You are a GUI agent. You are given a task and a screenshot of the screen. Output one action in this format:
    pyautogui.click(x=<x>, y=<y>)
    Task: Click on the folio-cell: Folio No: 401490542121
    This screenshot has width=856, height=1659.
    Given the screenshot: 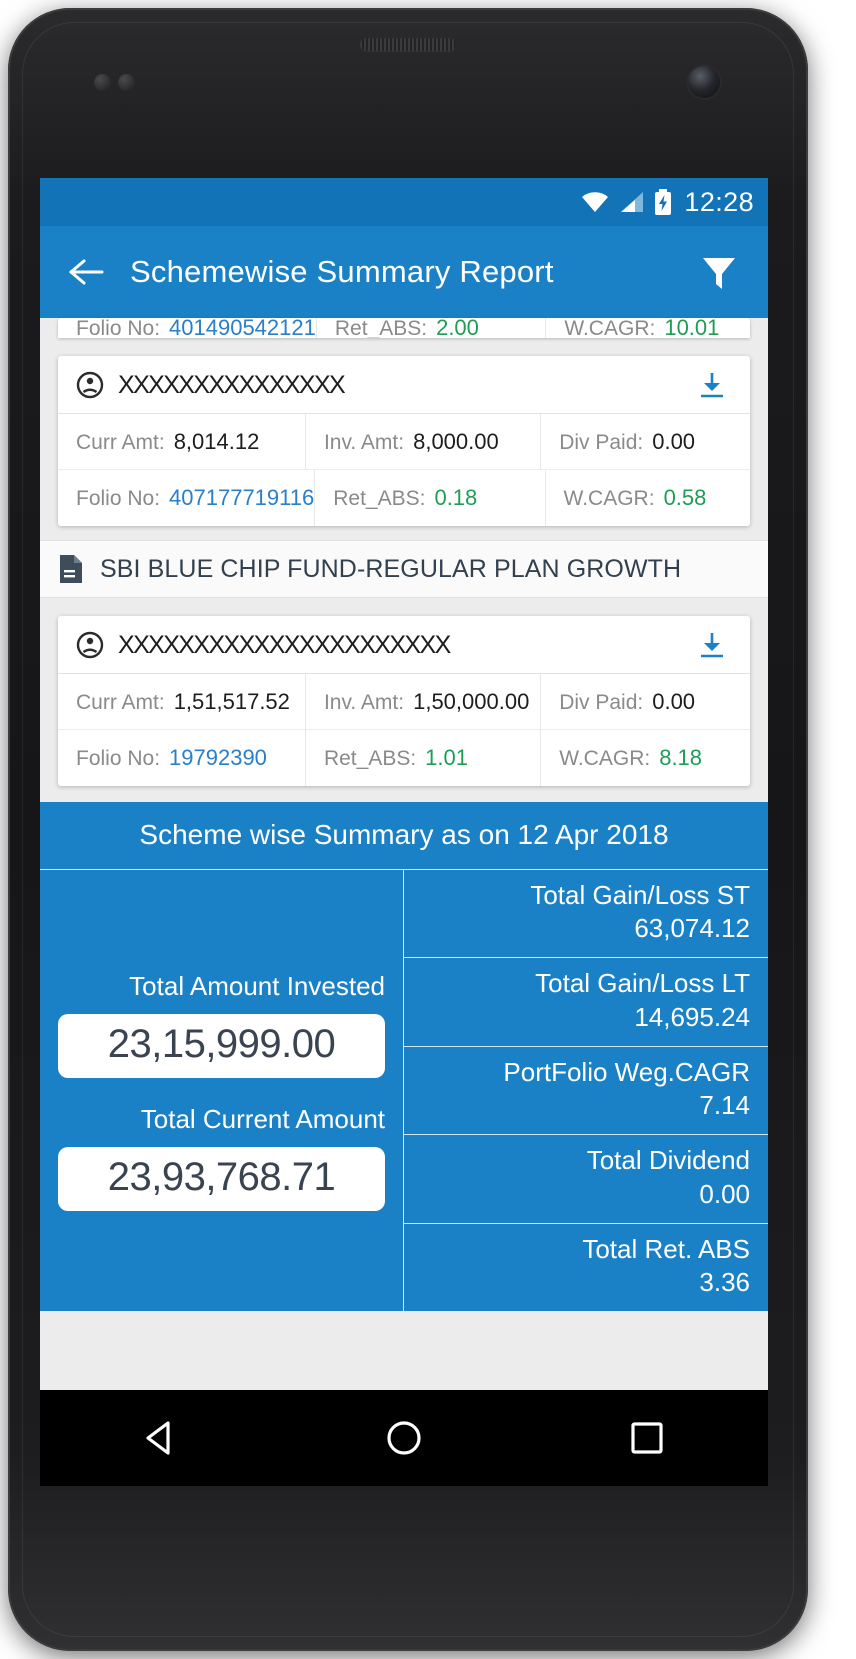 What is the action you would take?
    pyautogui.click(x=187, y=328)
    